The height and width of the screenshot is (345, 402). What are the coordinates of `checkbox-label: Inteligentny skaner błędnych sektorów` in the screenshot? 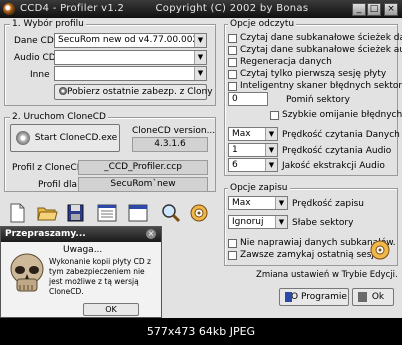 It's located at (321, 86).